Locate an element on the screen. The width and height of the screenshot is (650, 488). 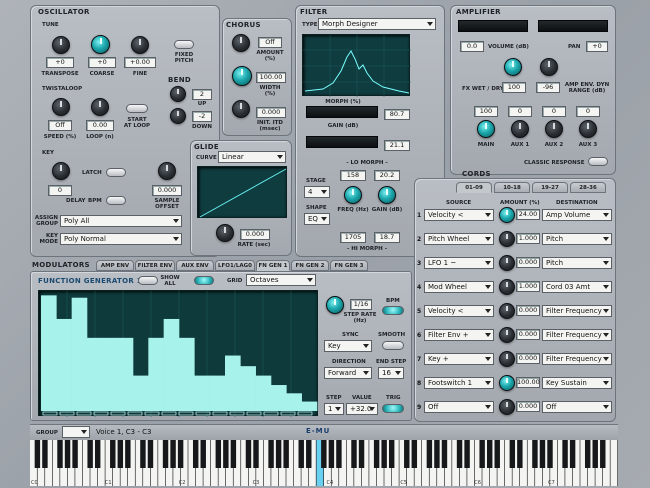
smooth-toggle is located at coordinates (393, 345).